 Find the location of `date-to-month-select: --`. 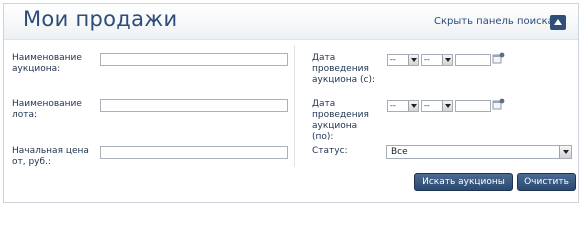

date-to-month-select: -- is located at coordinates (437, 106).